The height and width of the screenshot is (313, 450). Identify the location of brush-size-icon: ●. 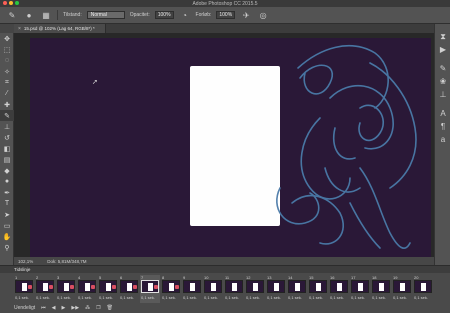
(29, 15).